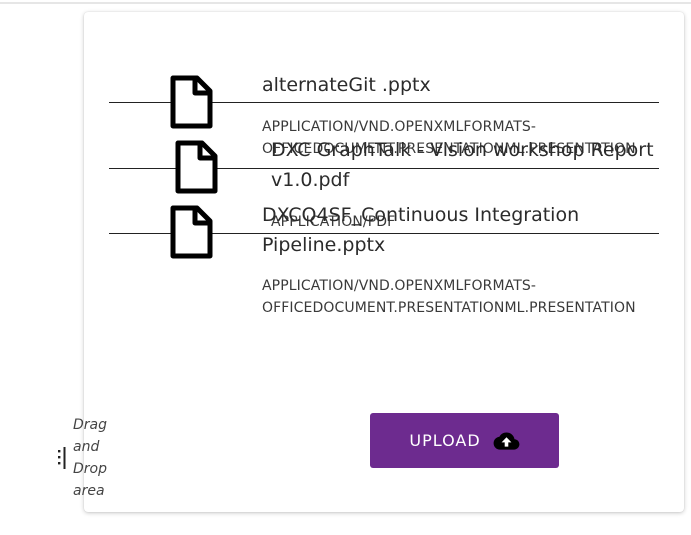 This screenshot has height=535, width=691. What do you see at coordinates (62, 458) in the screenshot?
I see `drag-handle-icon` at bounding box center [62, 458].